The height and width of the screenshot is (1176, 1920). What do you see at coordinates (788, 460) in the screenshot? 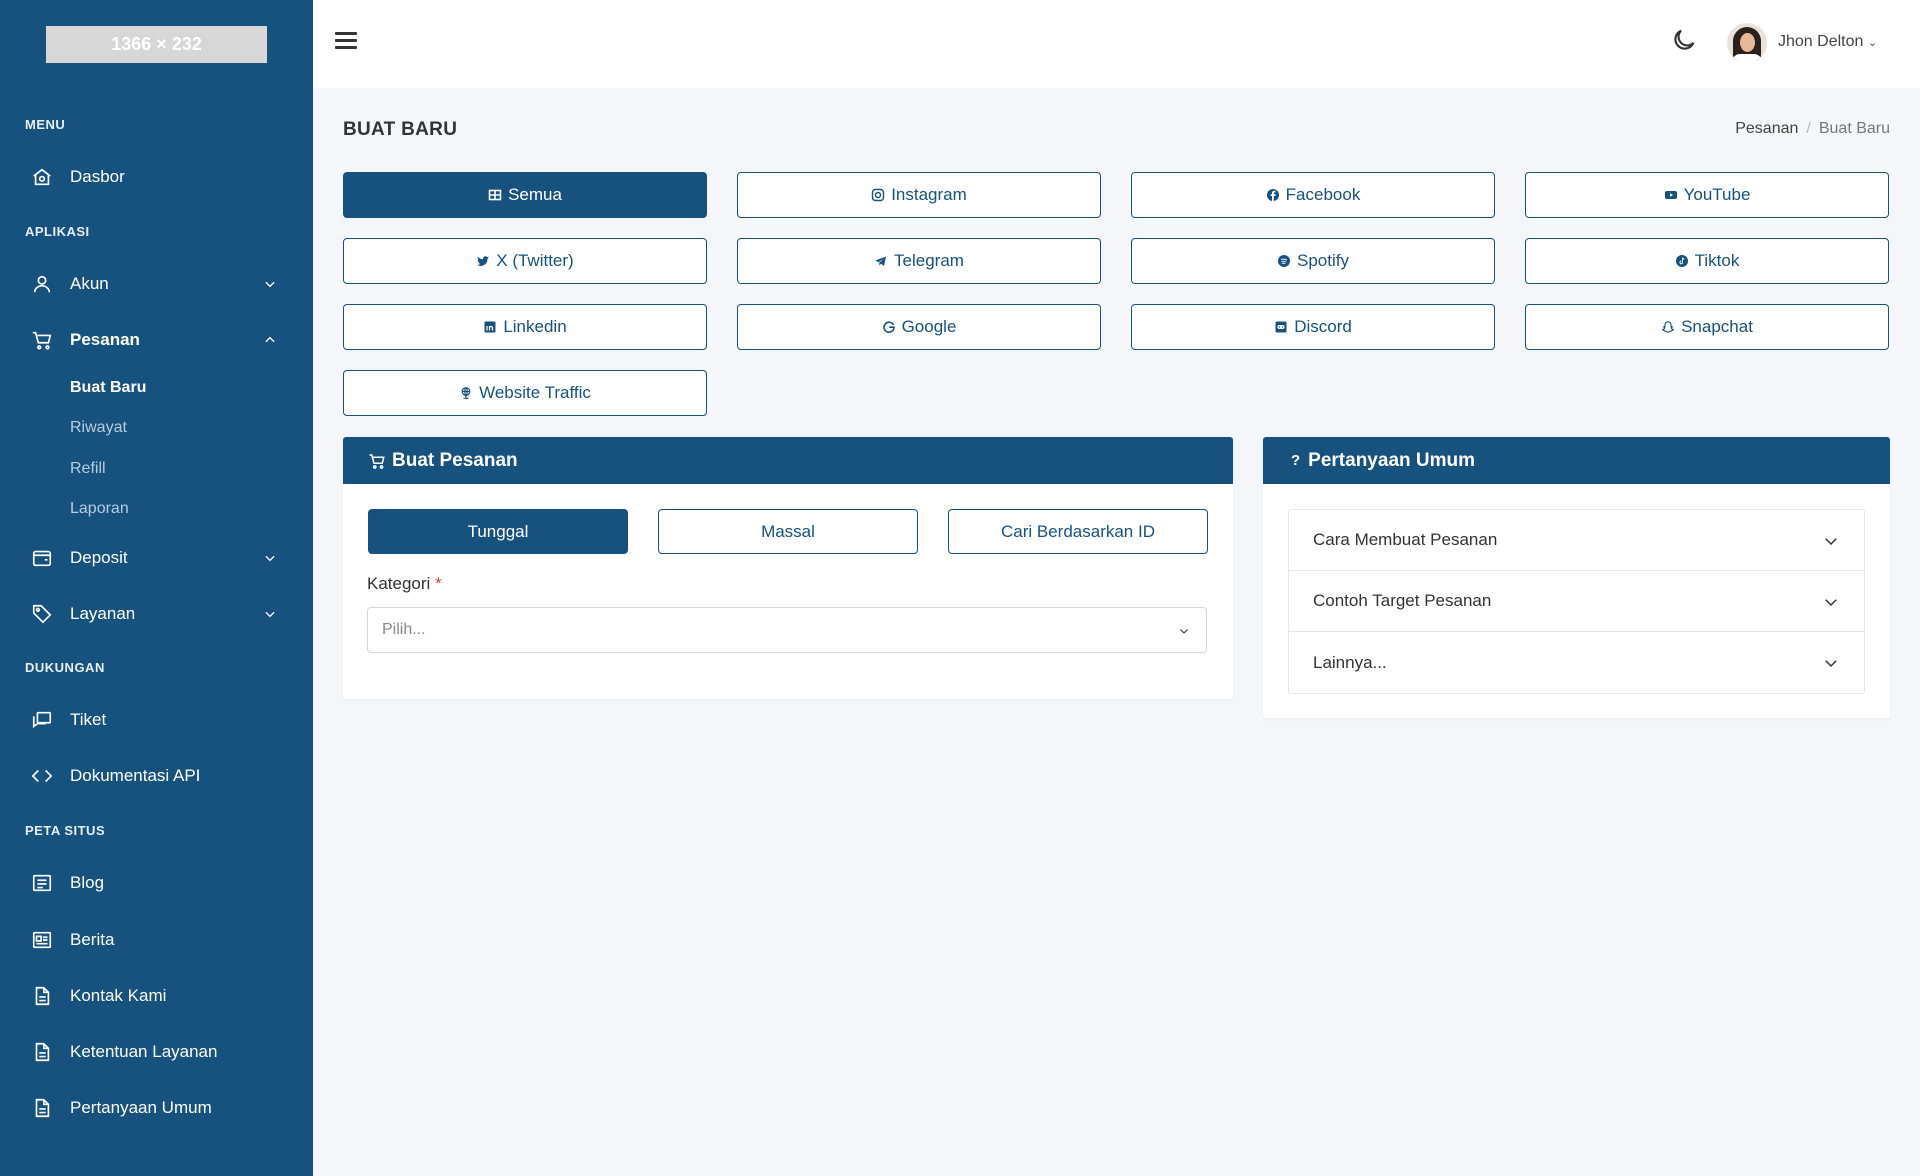
I see `order-card-header: Buat Pesanan` at bounding box center [788, 460].